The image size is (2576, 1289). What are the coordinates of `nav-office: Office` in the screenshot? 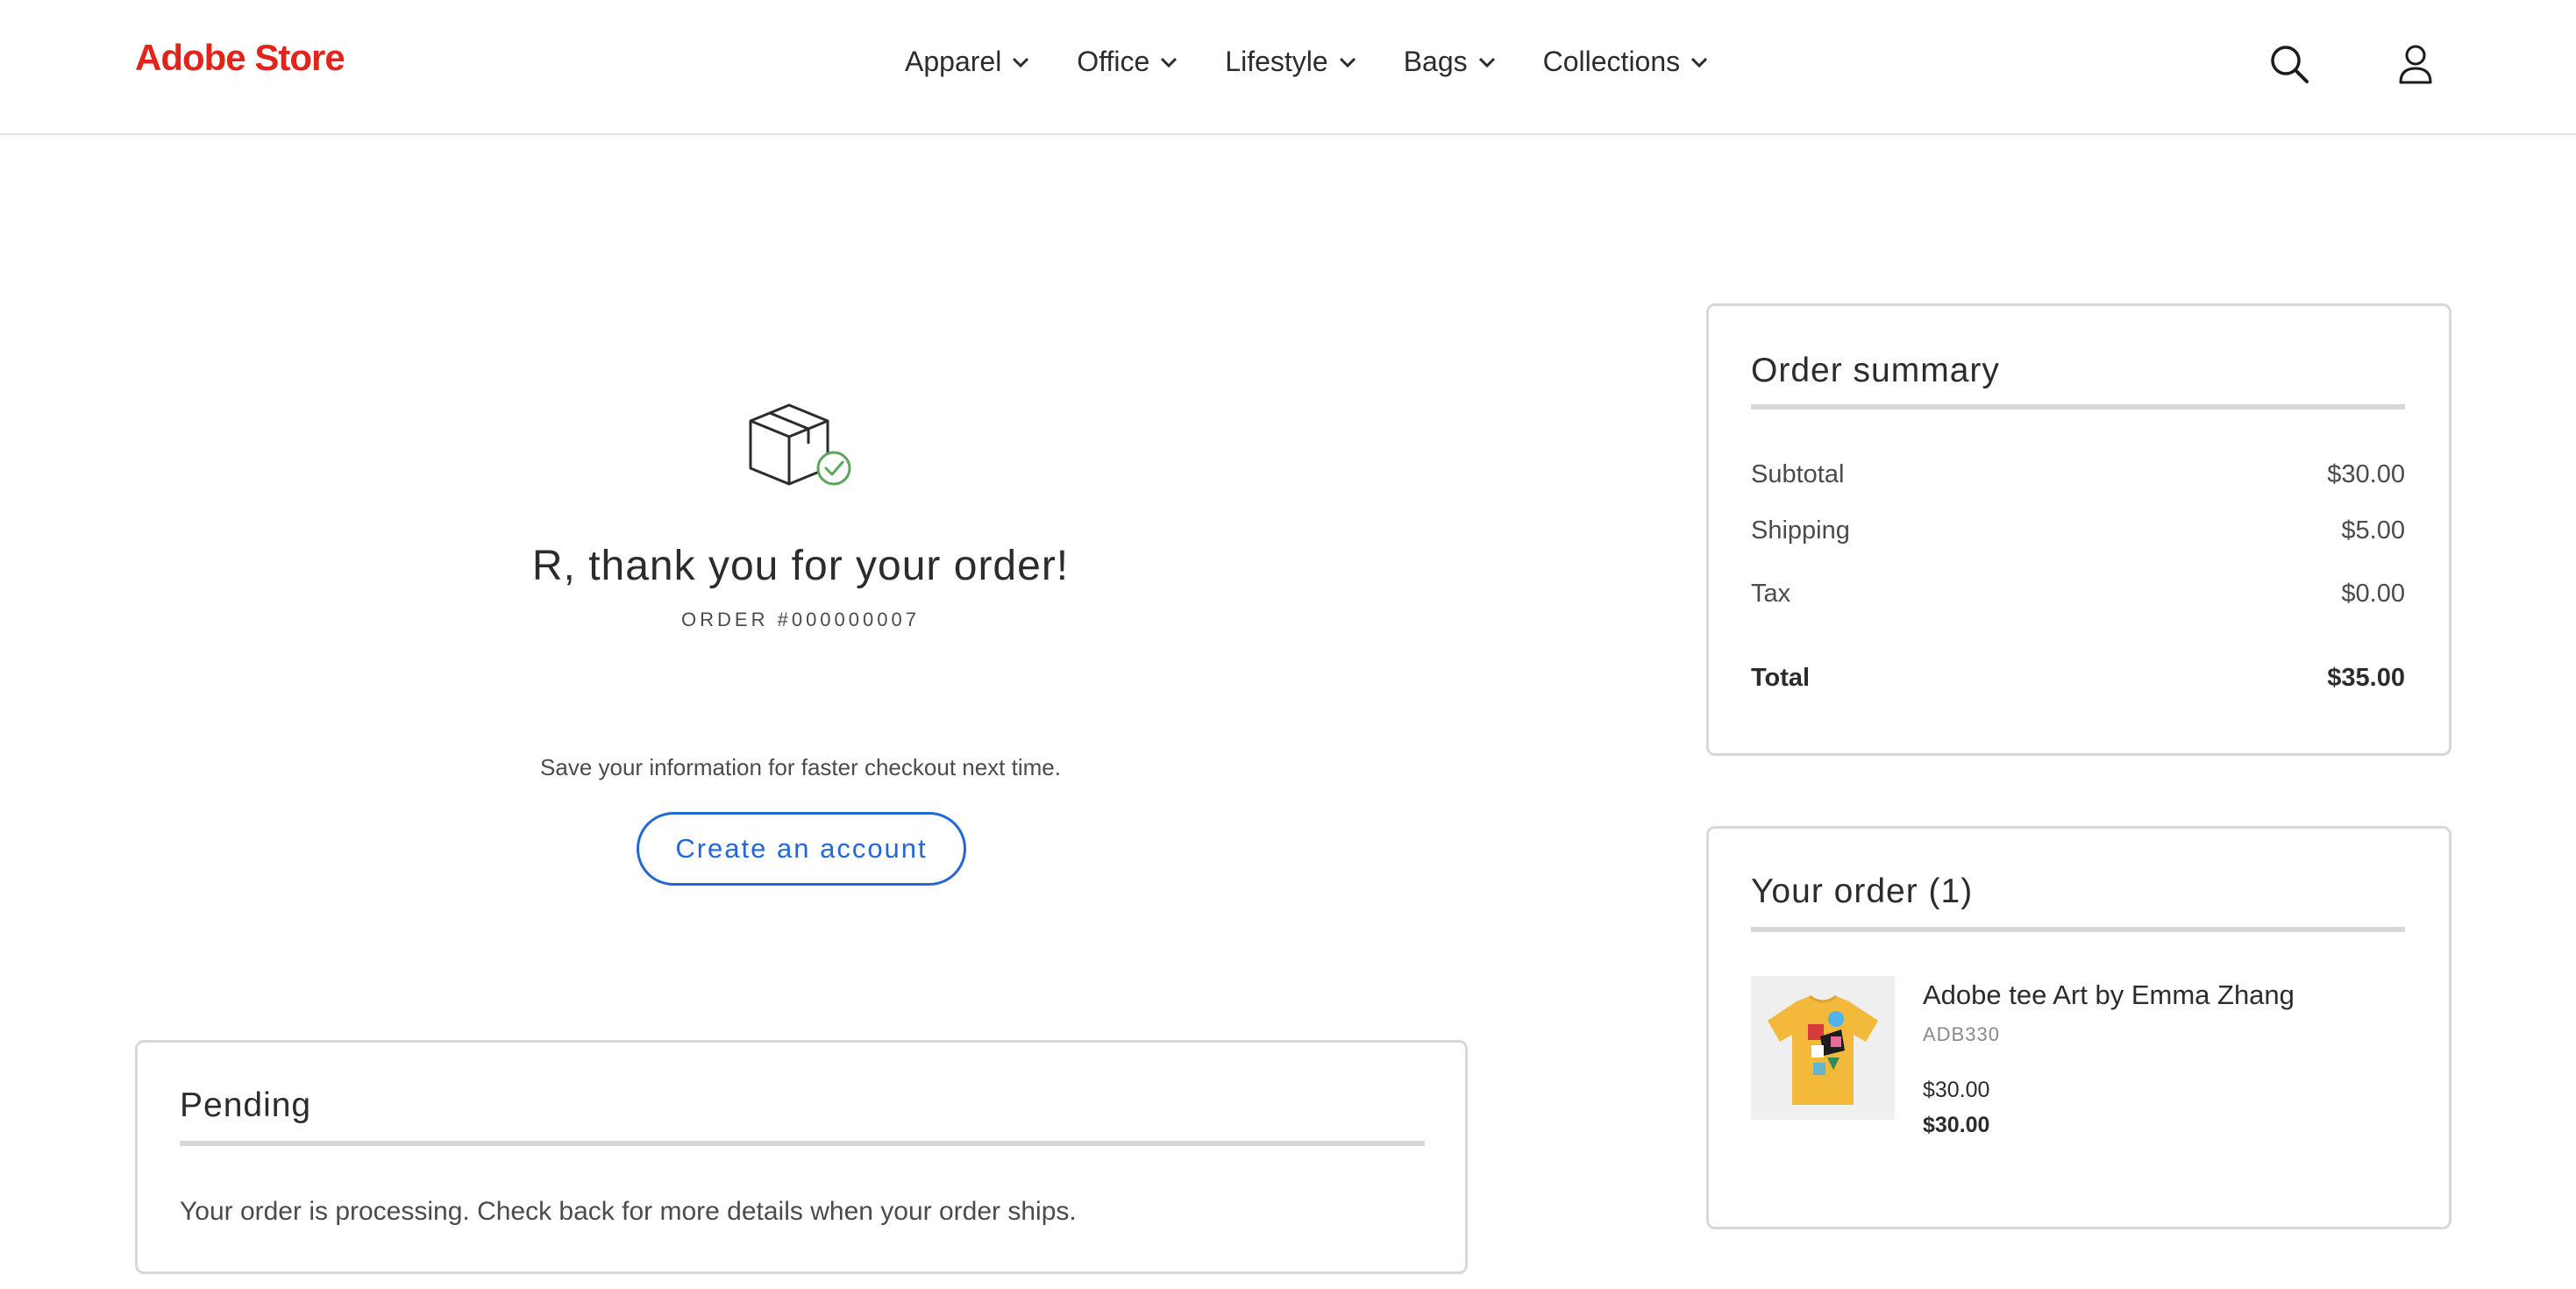 It's located at (1128, 62).